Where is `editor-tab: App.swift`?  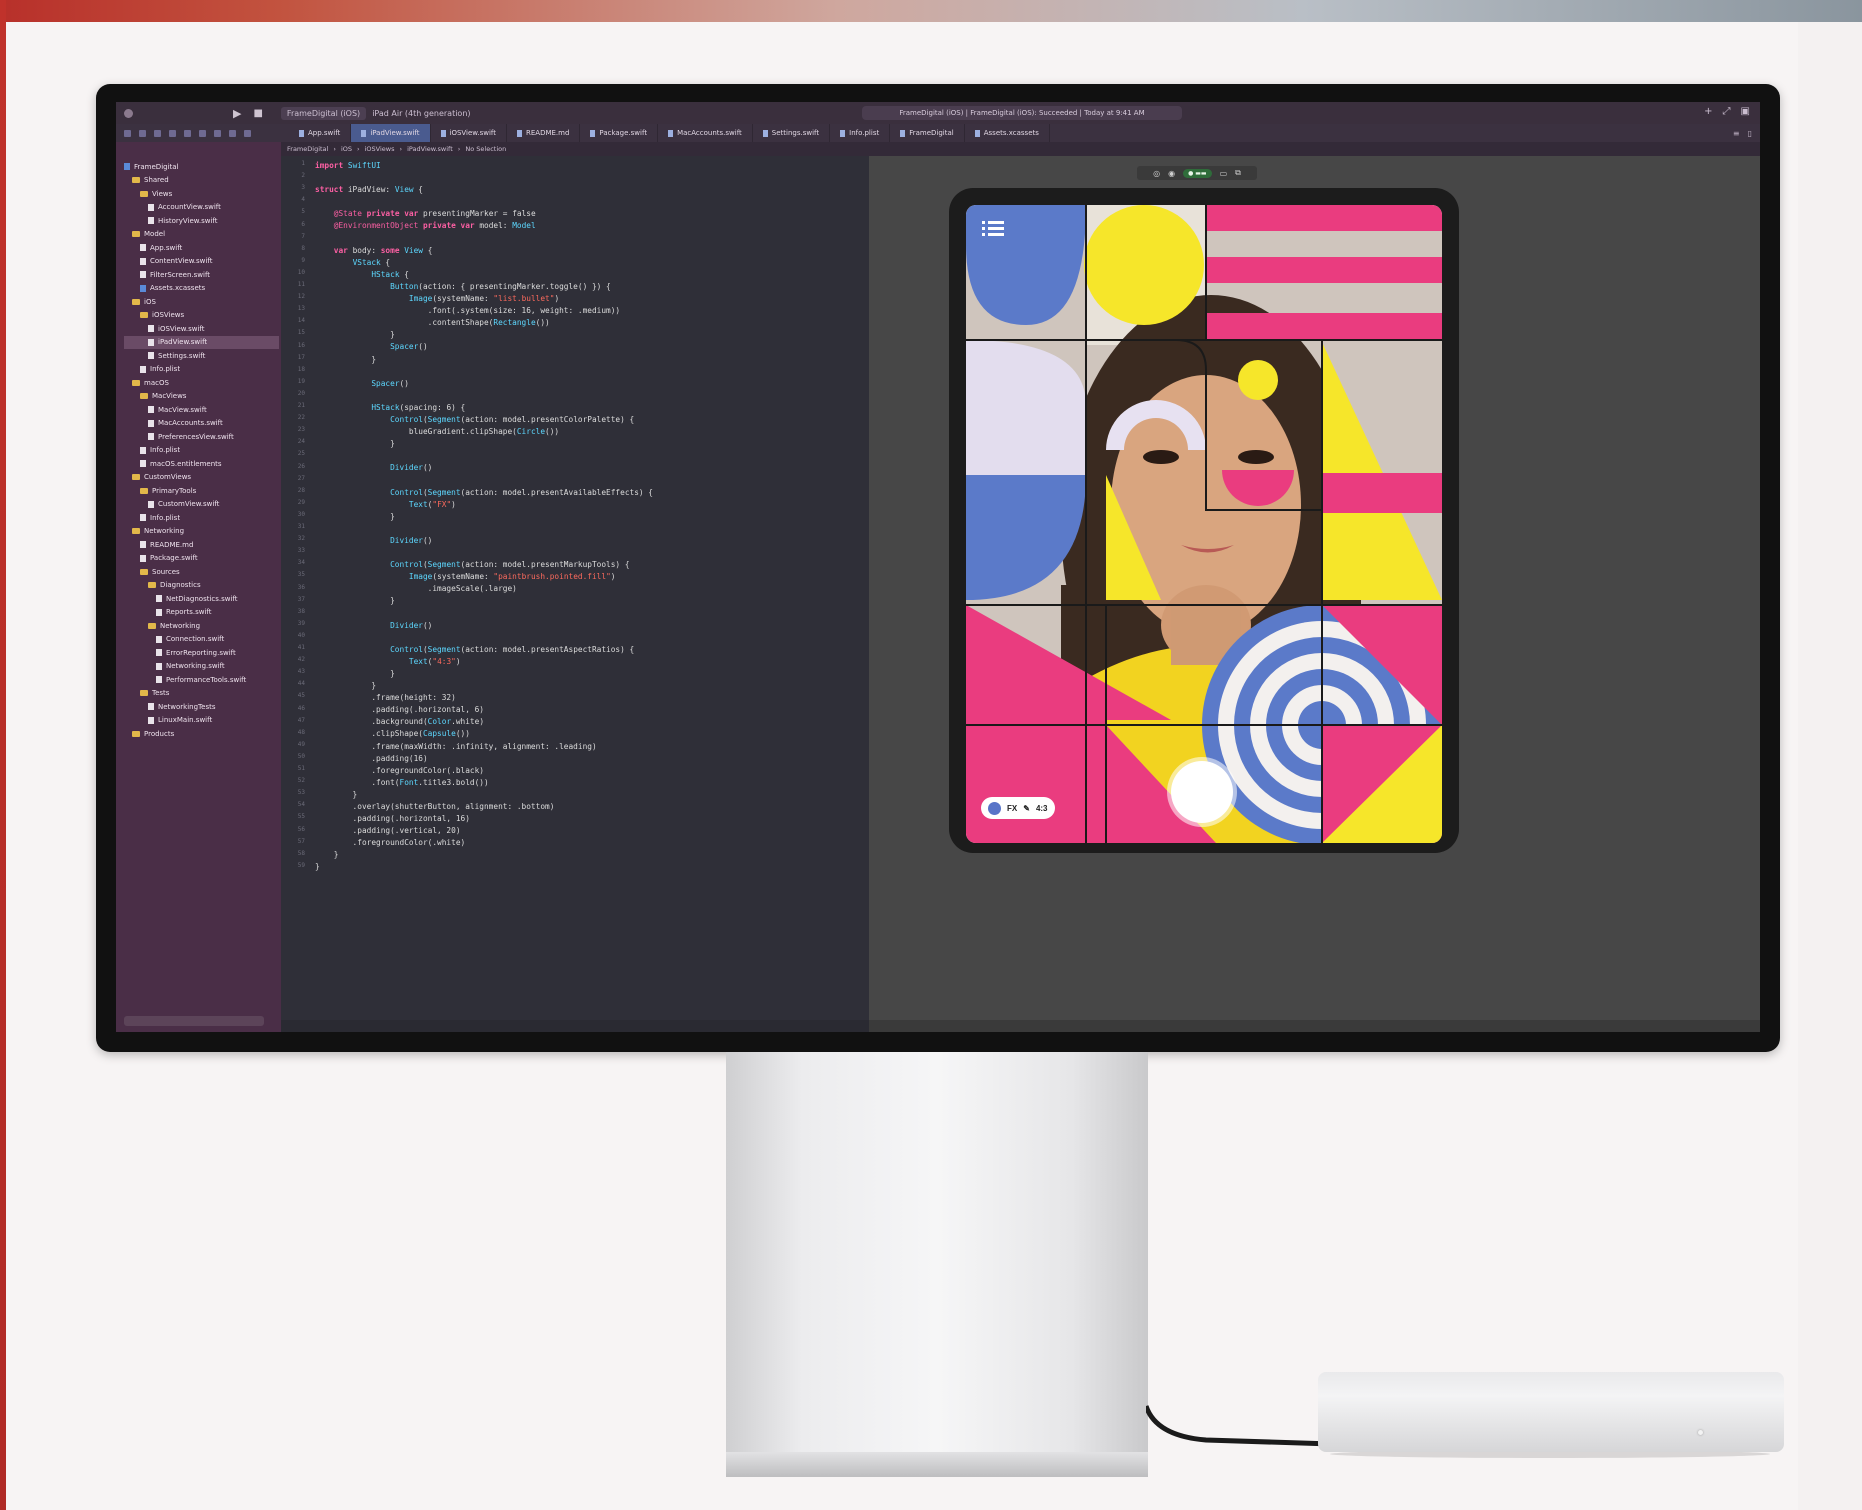
editor-tab: App.swift is located at coordinates (320, 133).